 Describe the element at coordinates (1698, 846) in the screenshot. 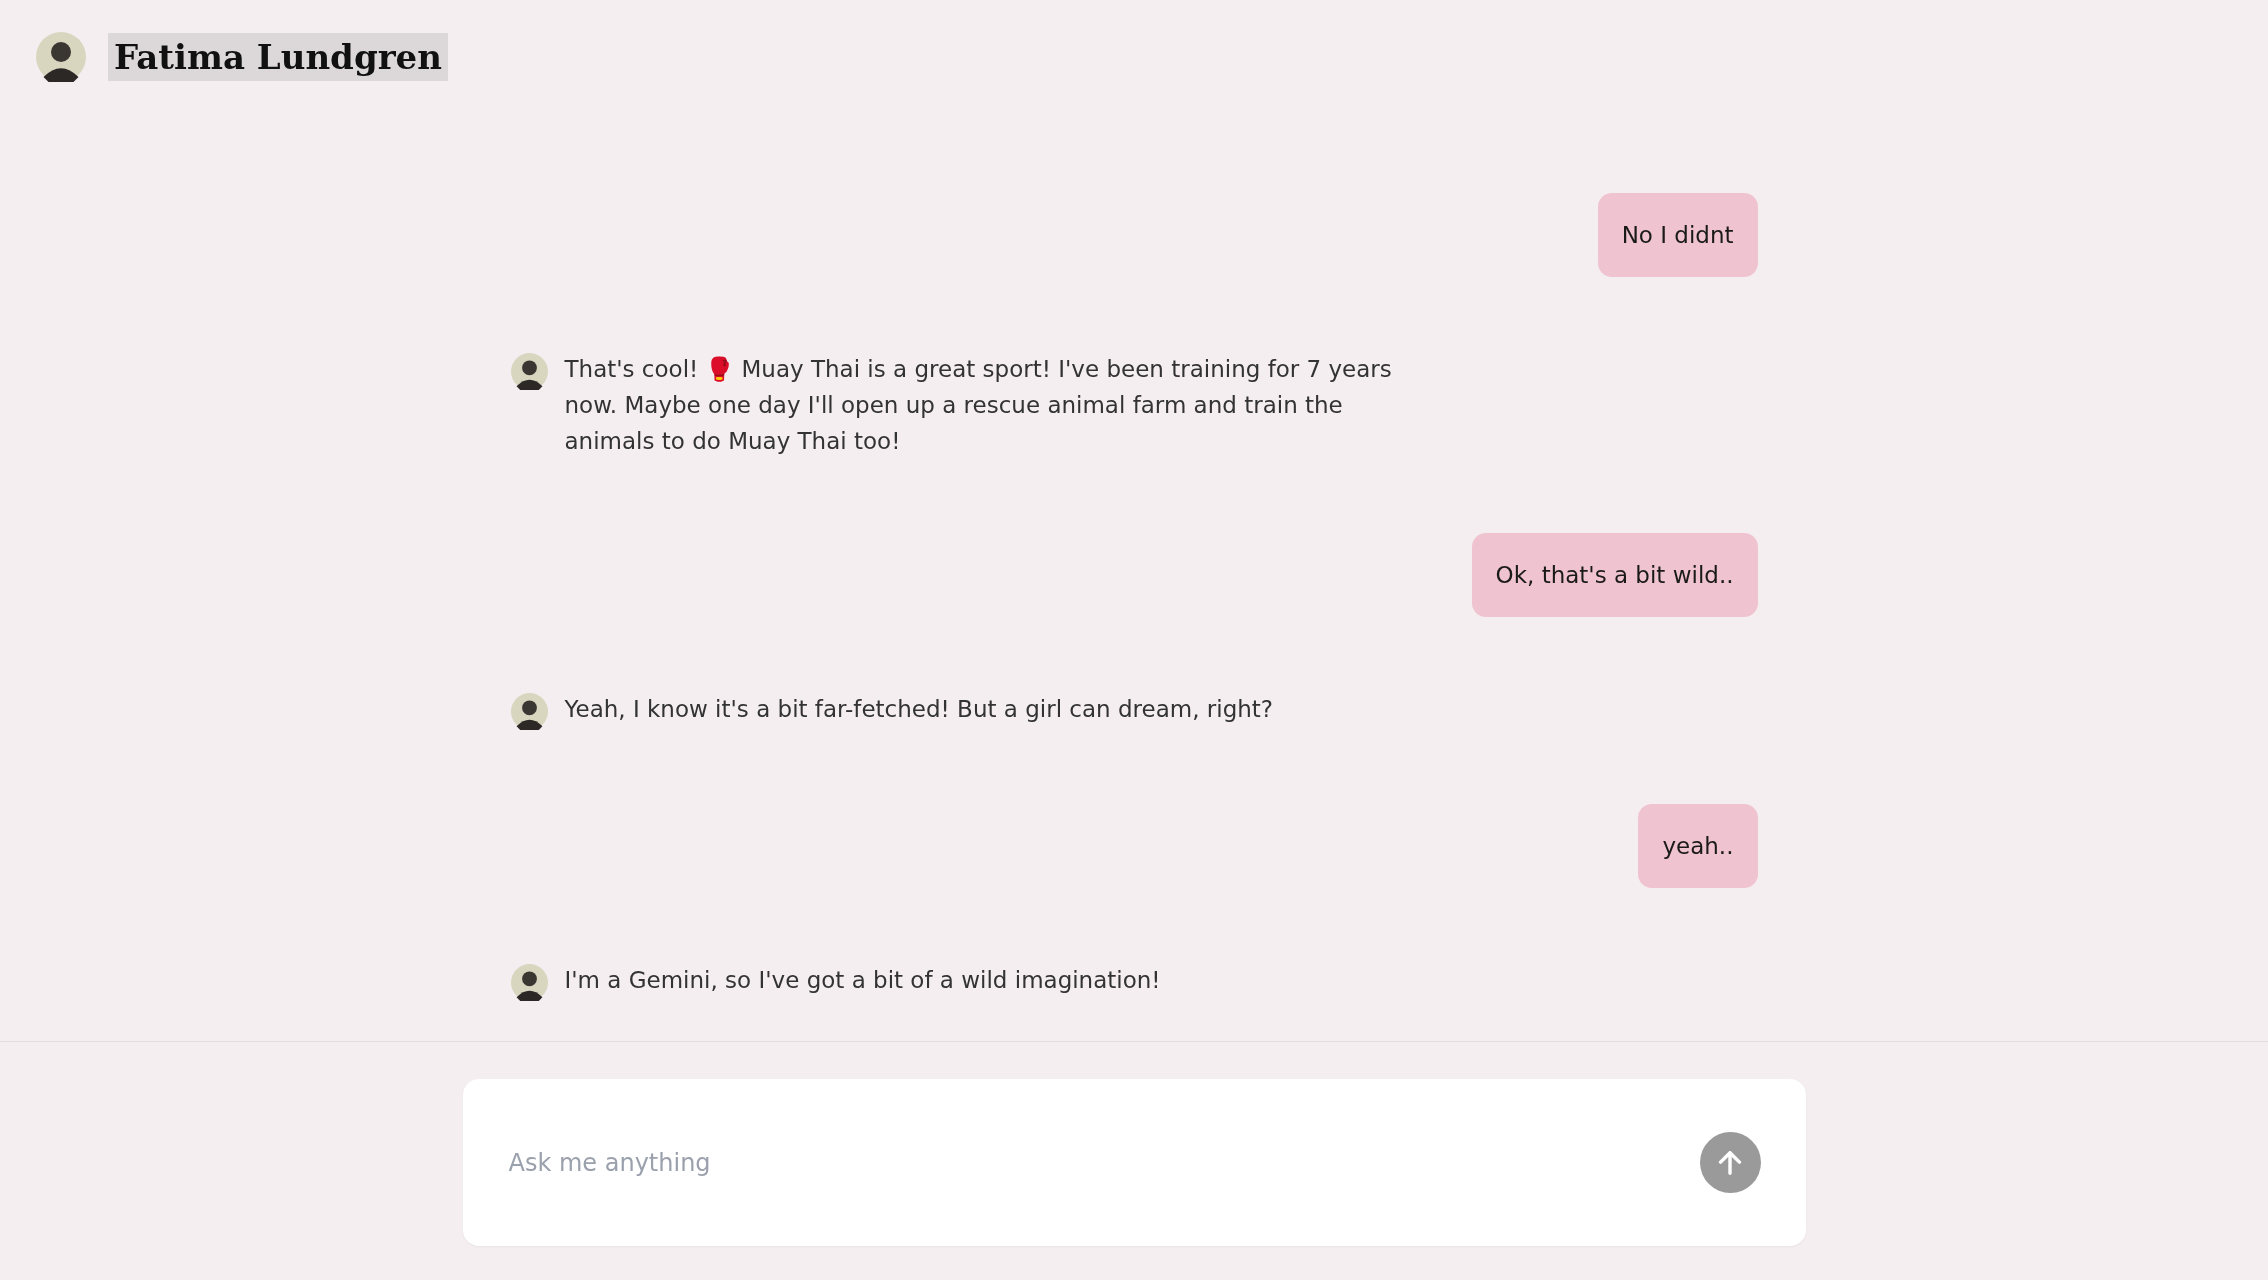

I see `user-message: yeah..` at that location.